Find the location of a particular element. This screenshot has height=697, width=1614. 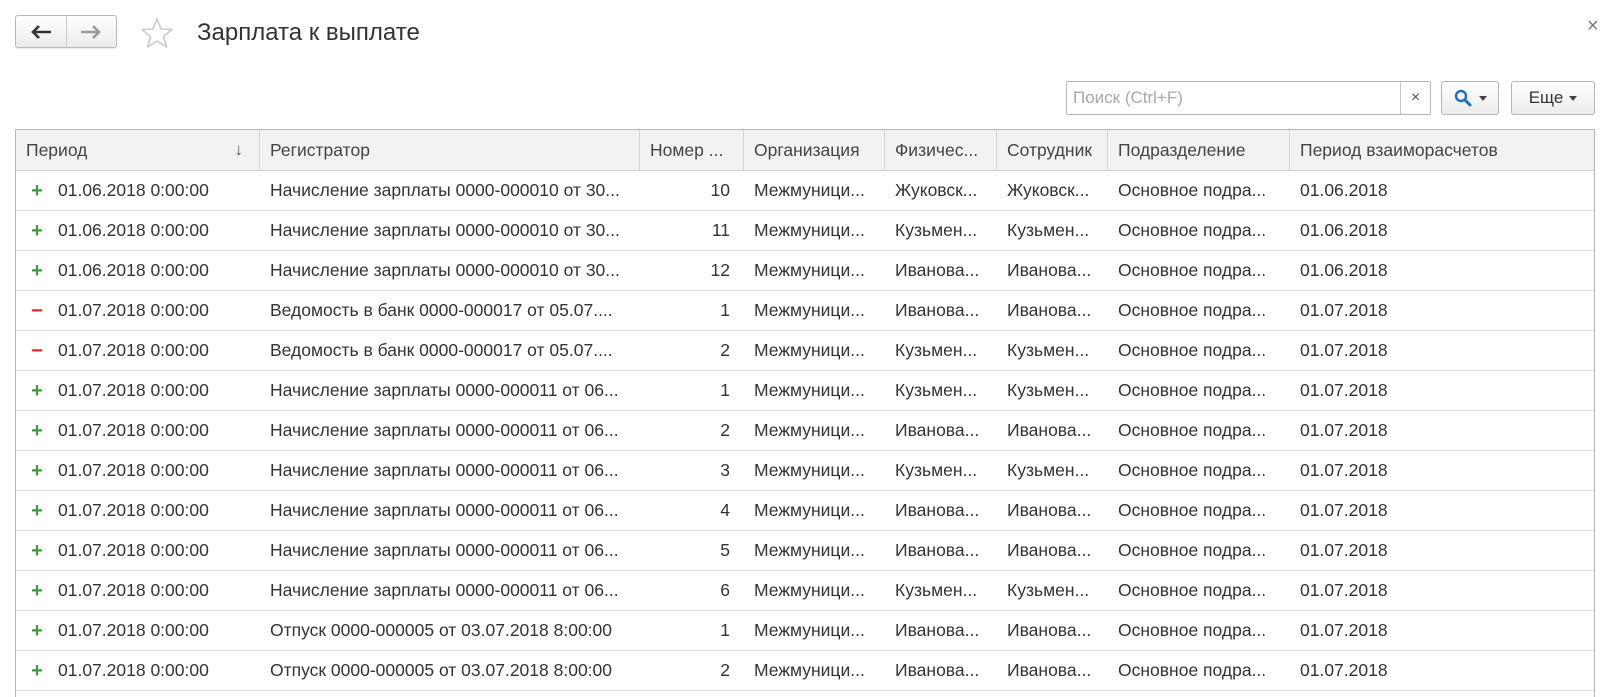

column-header-registrar: Регистратор is located at coordinates (450, 150).